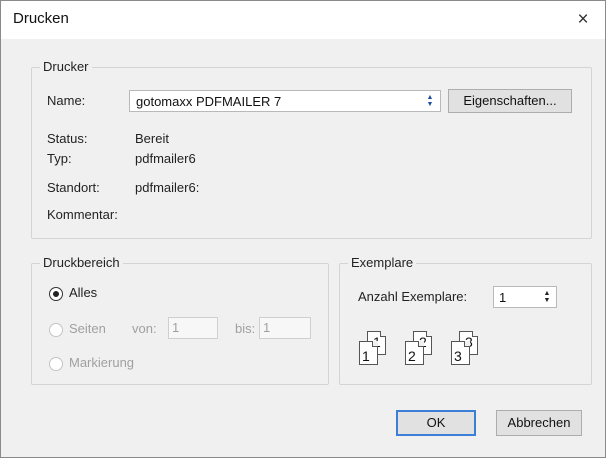  What do you see at coordinates (209, 101) in the screenshot?
I see `printer-name-value: gotomaxx PDFMAILER 7` at bounding box center [209, 101].